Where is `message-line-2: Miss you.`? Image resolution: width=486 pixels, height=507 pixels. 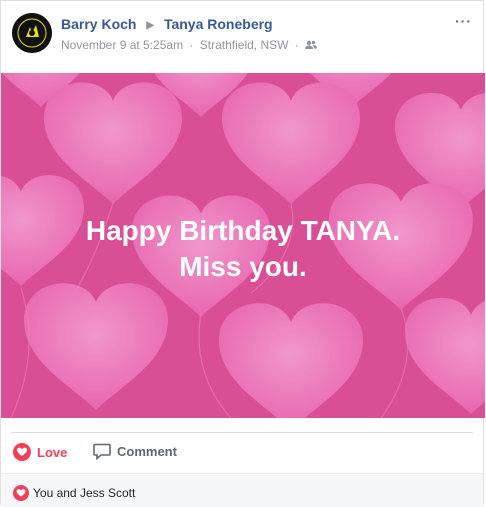
message-line-2: Miss you. is located at coordinates (243, 266).